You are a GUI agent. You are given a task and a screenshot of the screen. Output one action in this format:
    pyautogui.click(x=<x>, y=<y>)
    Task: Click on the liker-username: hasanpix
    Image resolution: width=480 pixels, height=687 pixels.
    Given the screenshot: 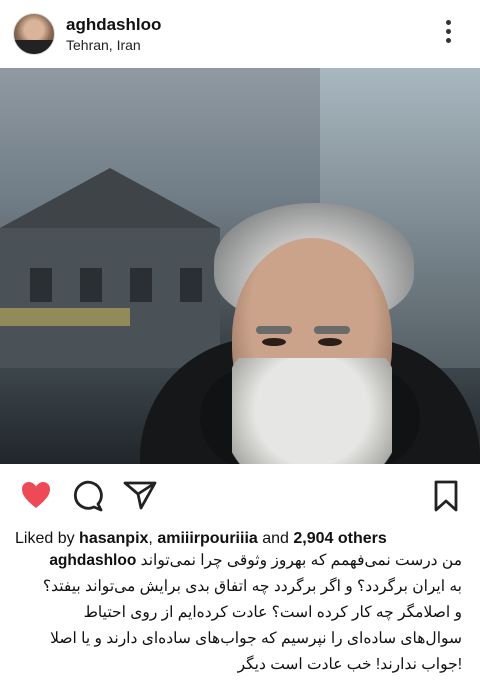 What is the action you would take?
    pyautogui.click(x=113, y=538)
    